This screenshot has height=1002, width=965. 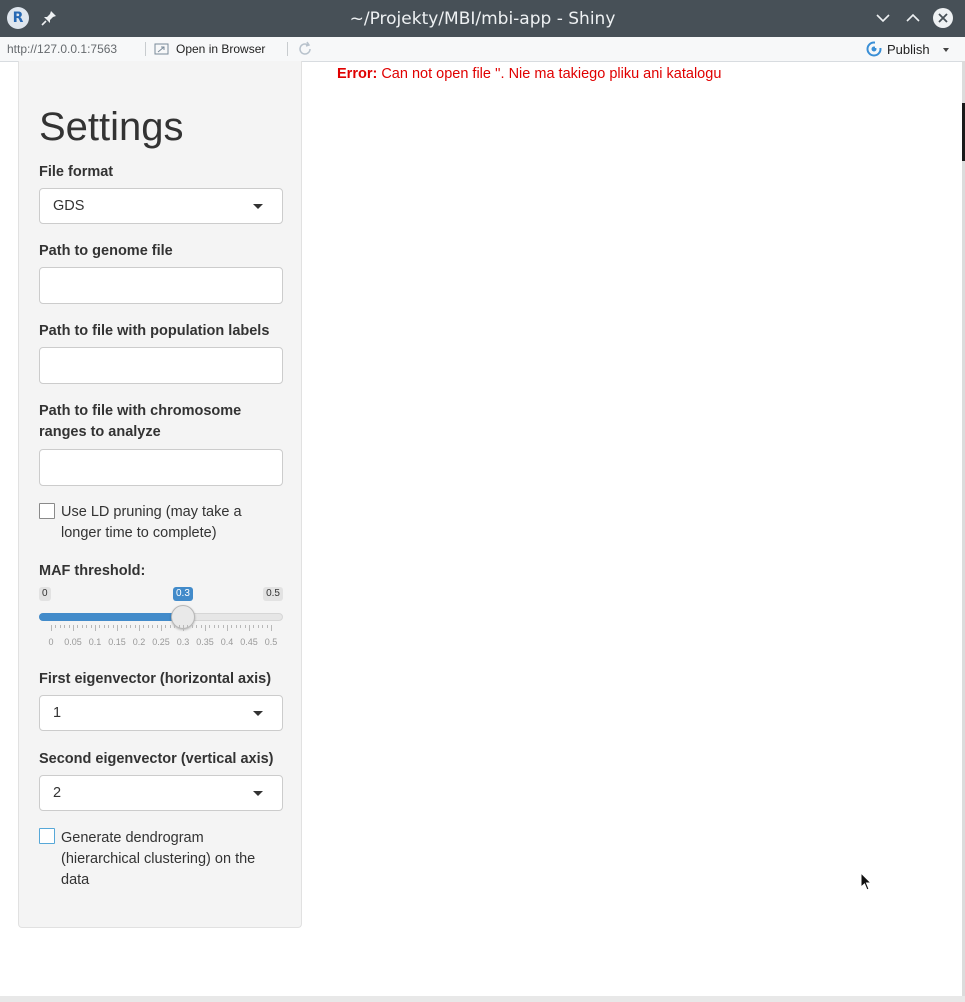 What do you see at coordinates (47, 511) in the screenshot?
I see `ld-pruning-checkbox` at bounding box center [47, 511].